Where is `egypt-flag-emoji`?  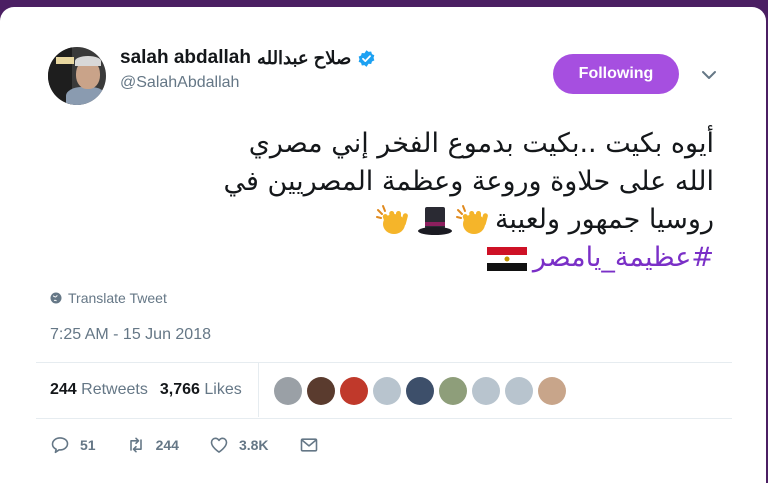 egypt-flag-emoji is located at coordinates (506, 258).